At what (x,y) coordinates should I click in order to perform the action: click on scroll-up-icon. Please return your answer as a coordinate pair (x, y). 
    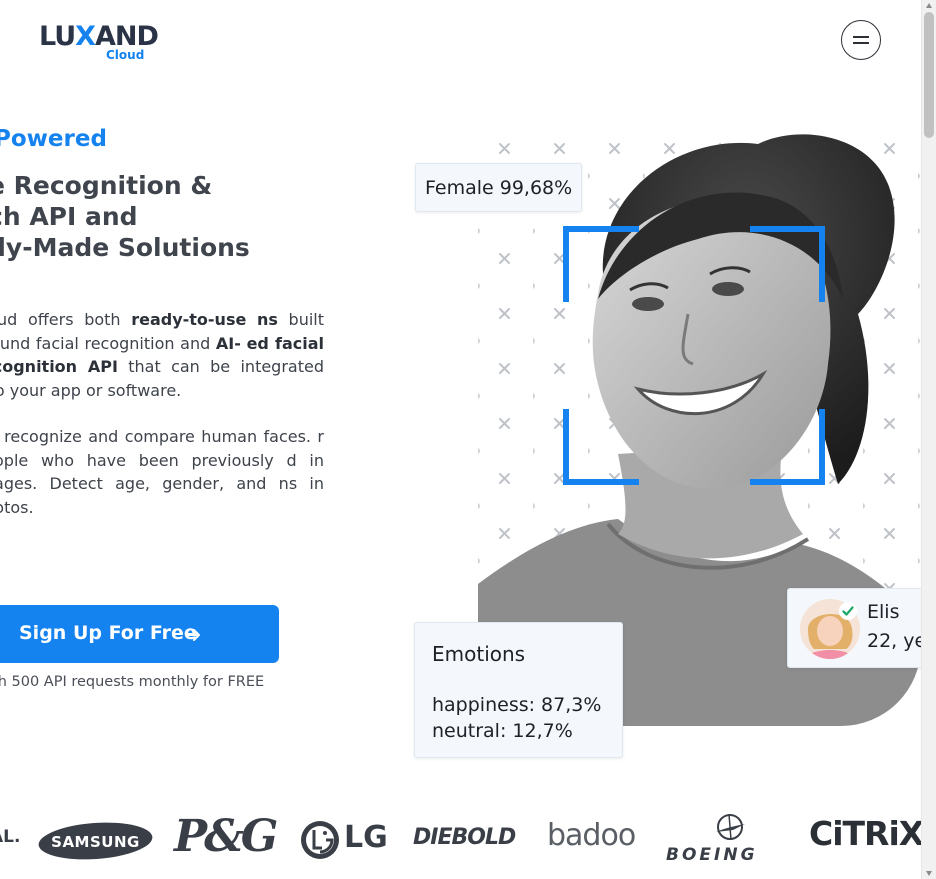
    Looking at the image, I should click on (929, 5).